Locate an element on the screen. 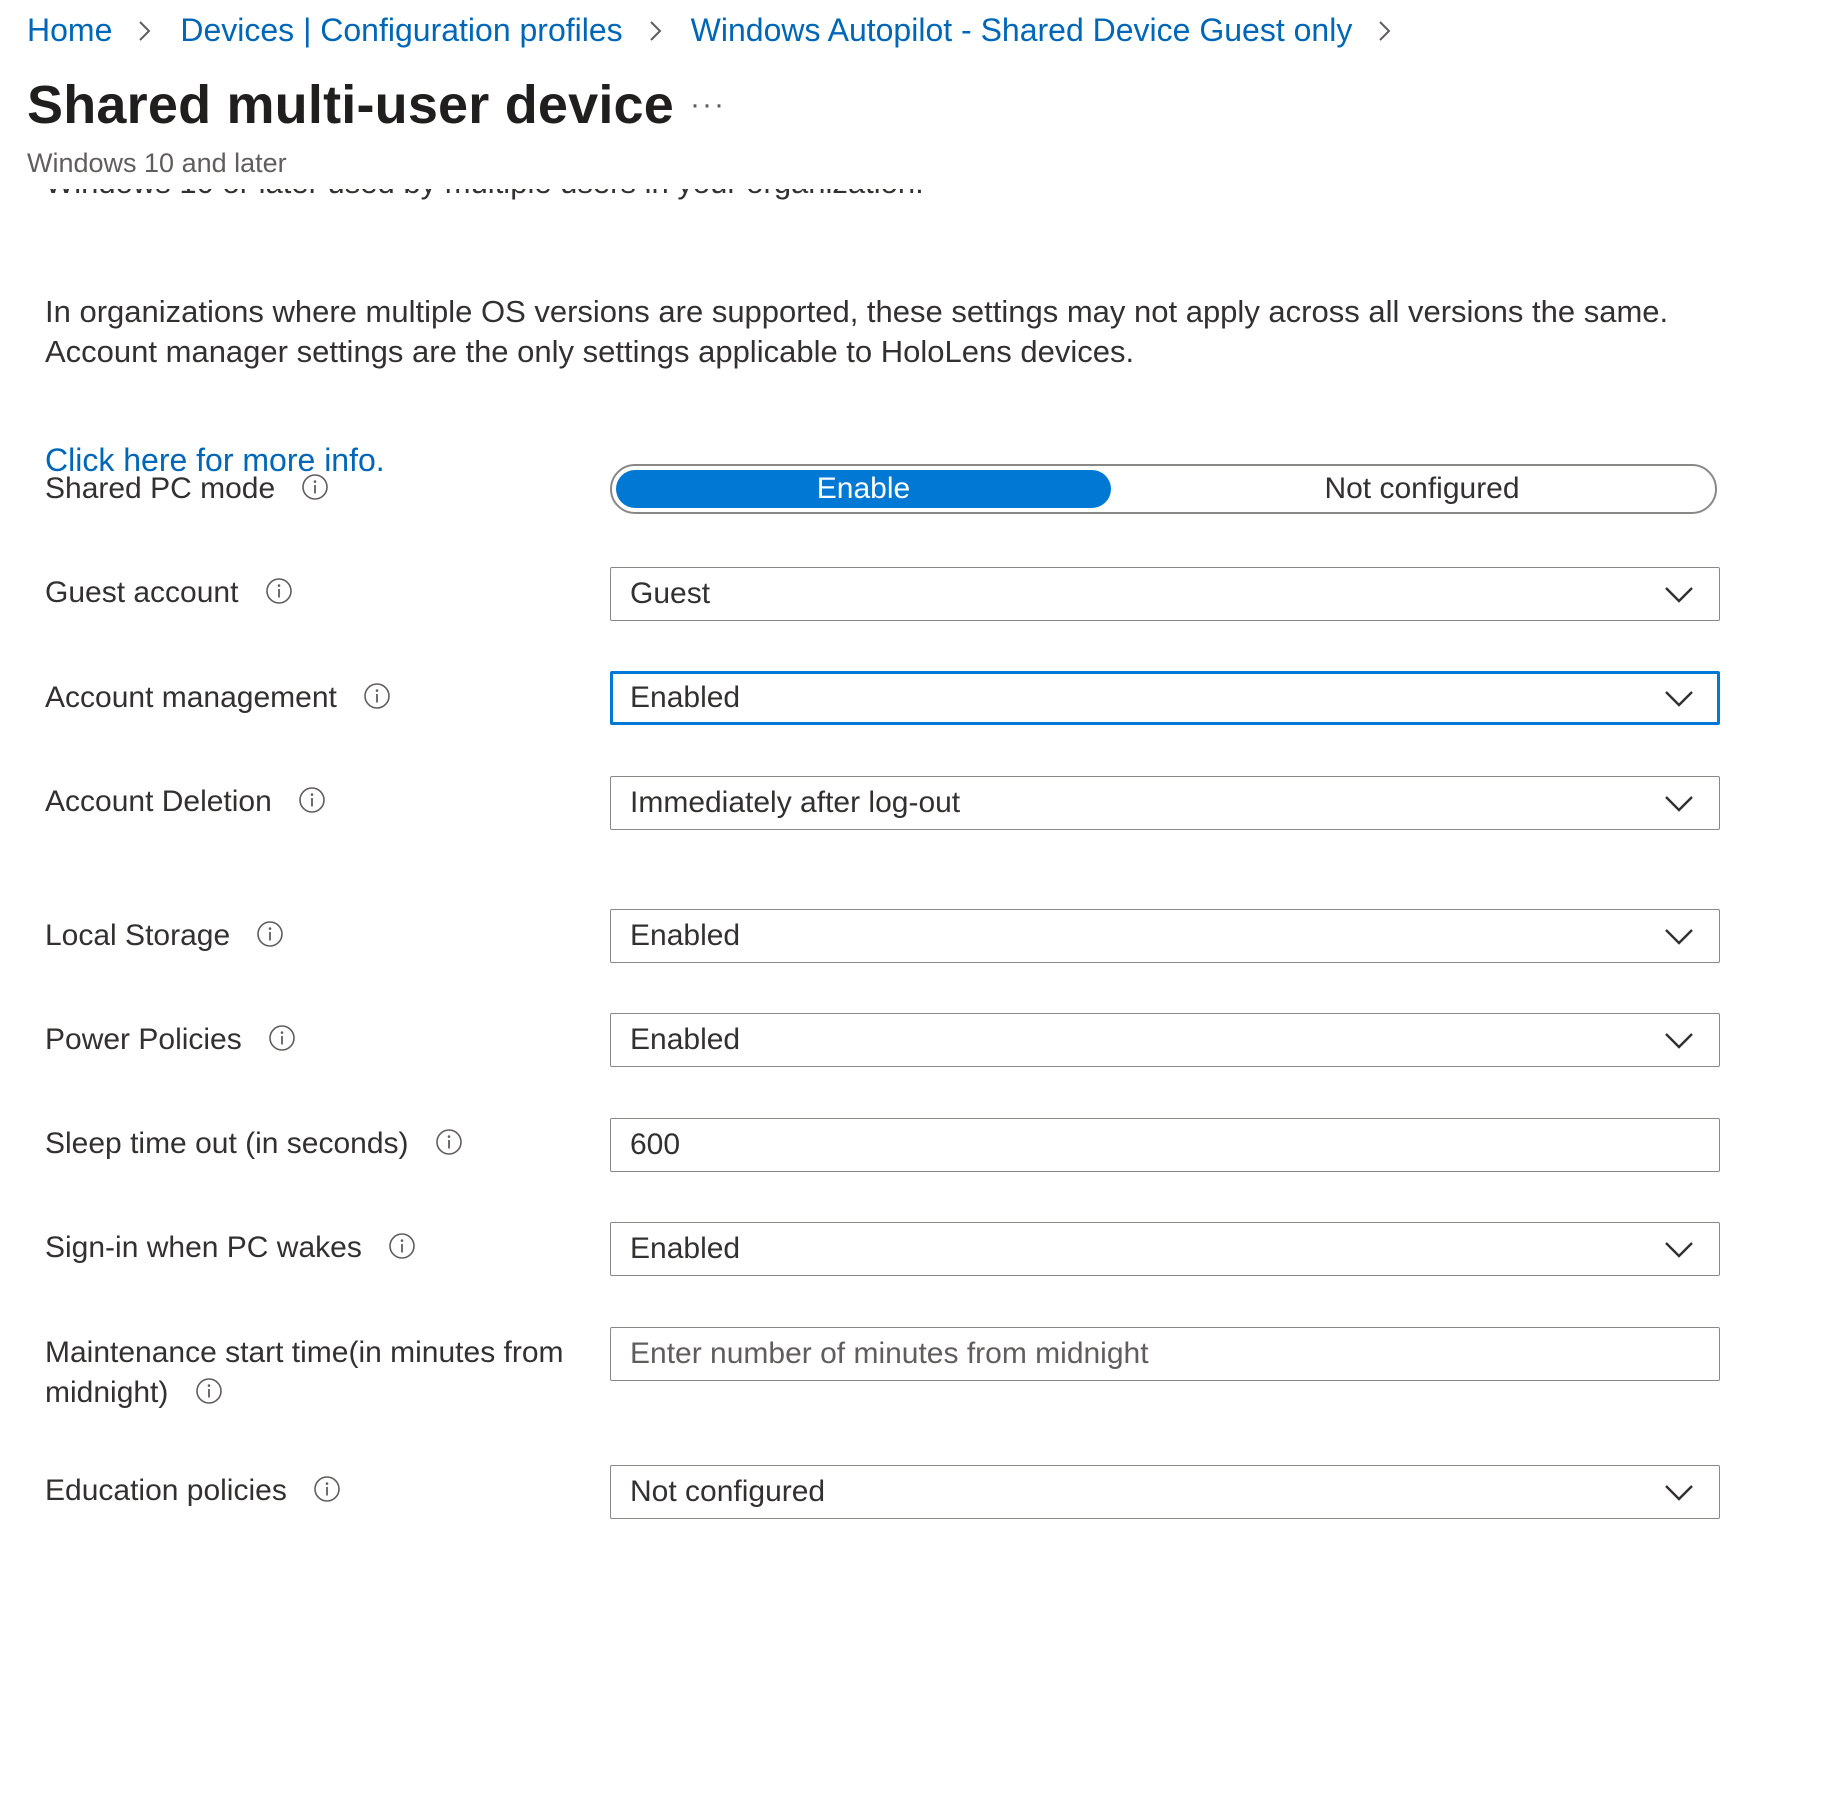  local-storage-value: Enabled is located at coordinates (685, 935).